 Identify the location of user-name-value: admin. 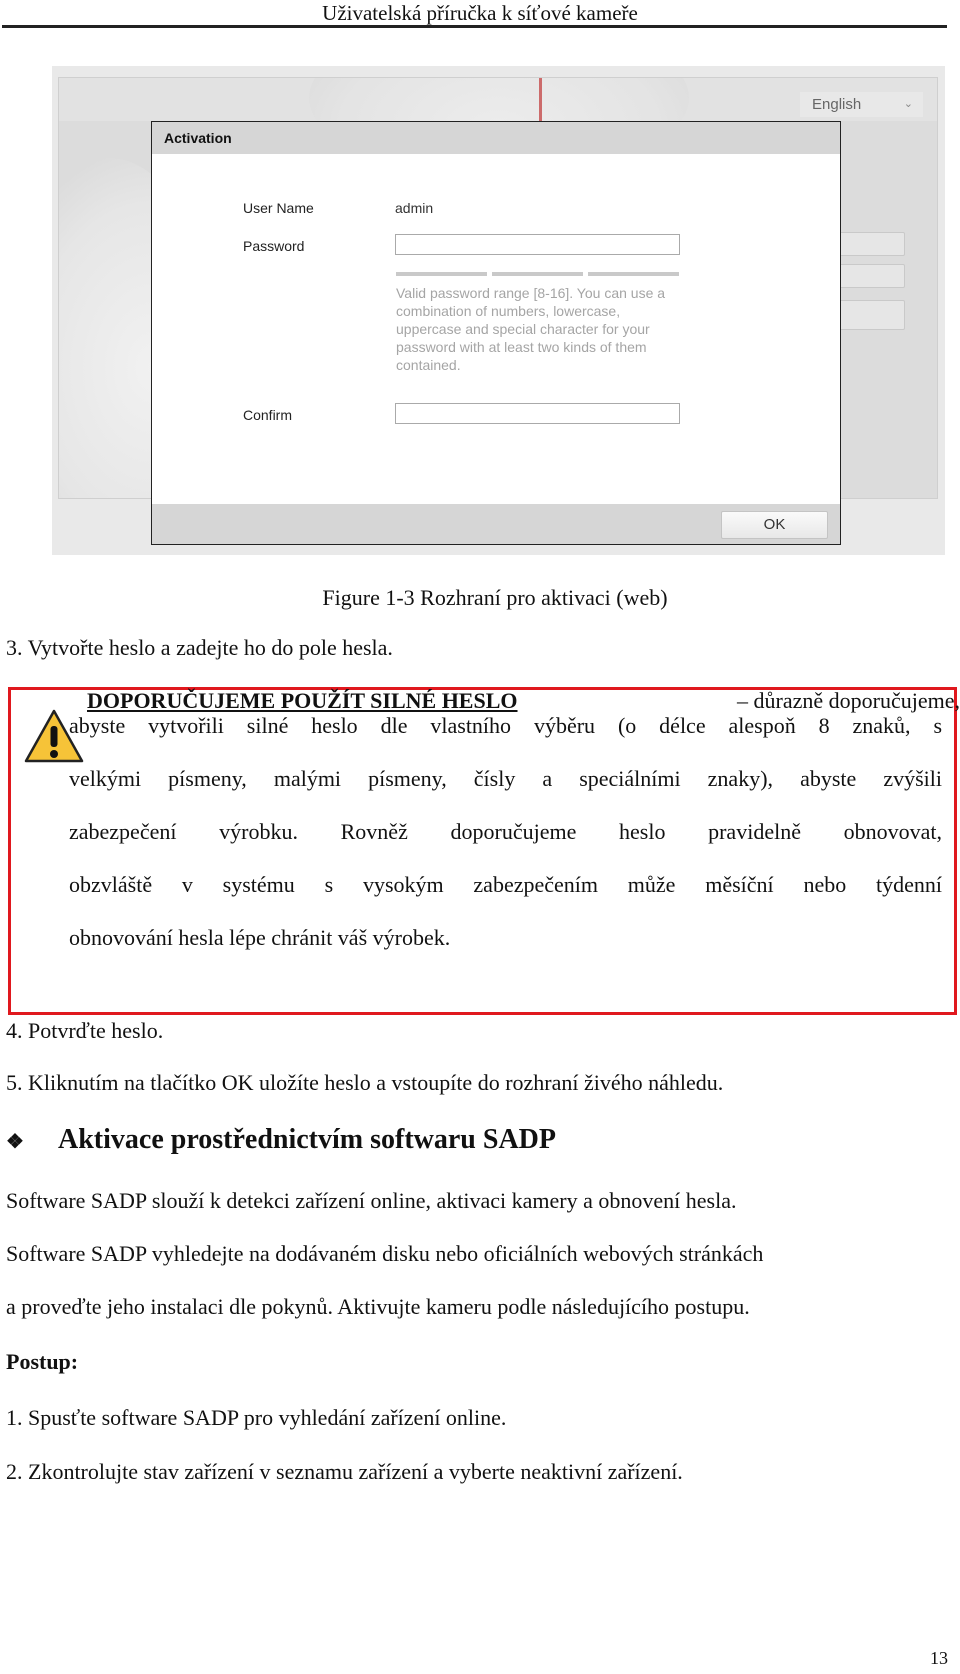
(414, 208).